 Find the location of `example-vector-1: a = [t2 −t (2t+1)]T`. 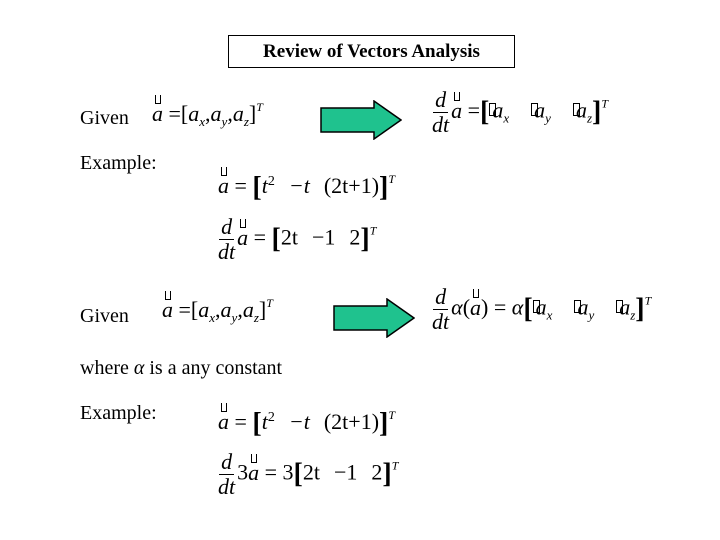

example-vector-1: a = [t2 −t (2t+1)]T is located at coordinates (307, 185).